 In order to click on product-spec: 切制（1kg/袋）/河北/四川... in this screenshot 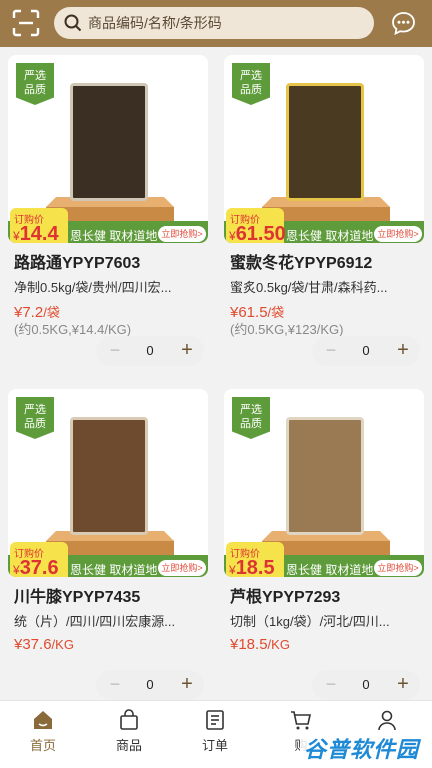, I will do `click(310, 621)`.